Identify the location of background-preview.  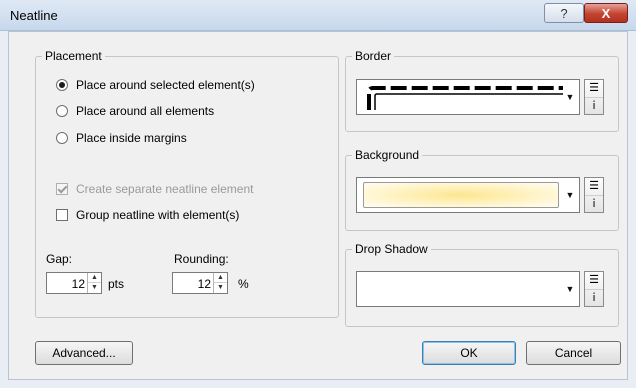
(461, 195).